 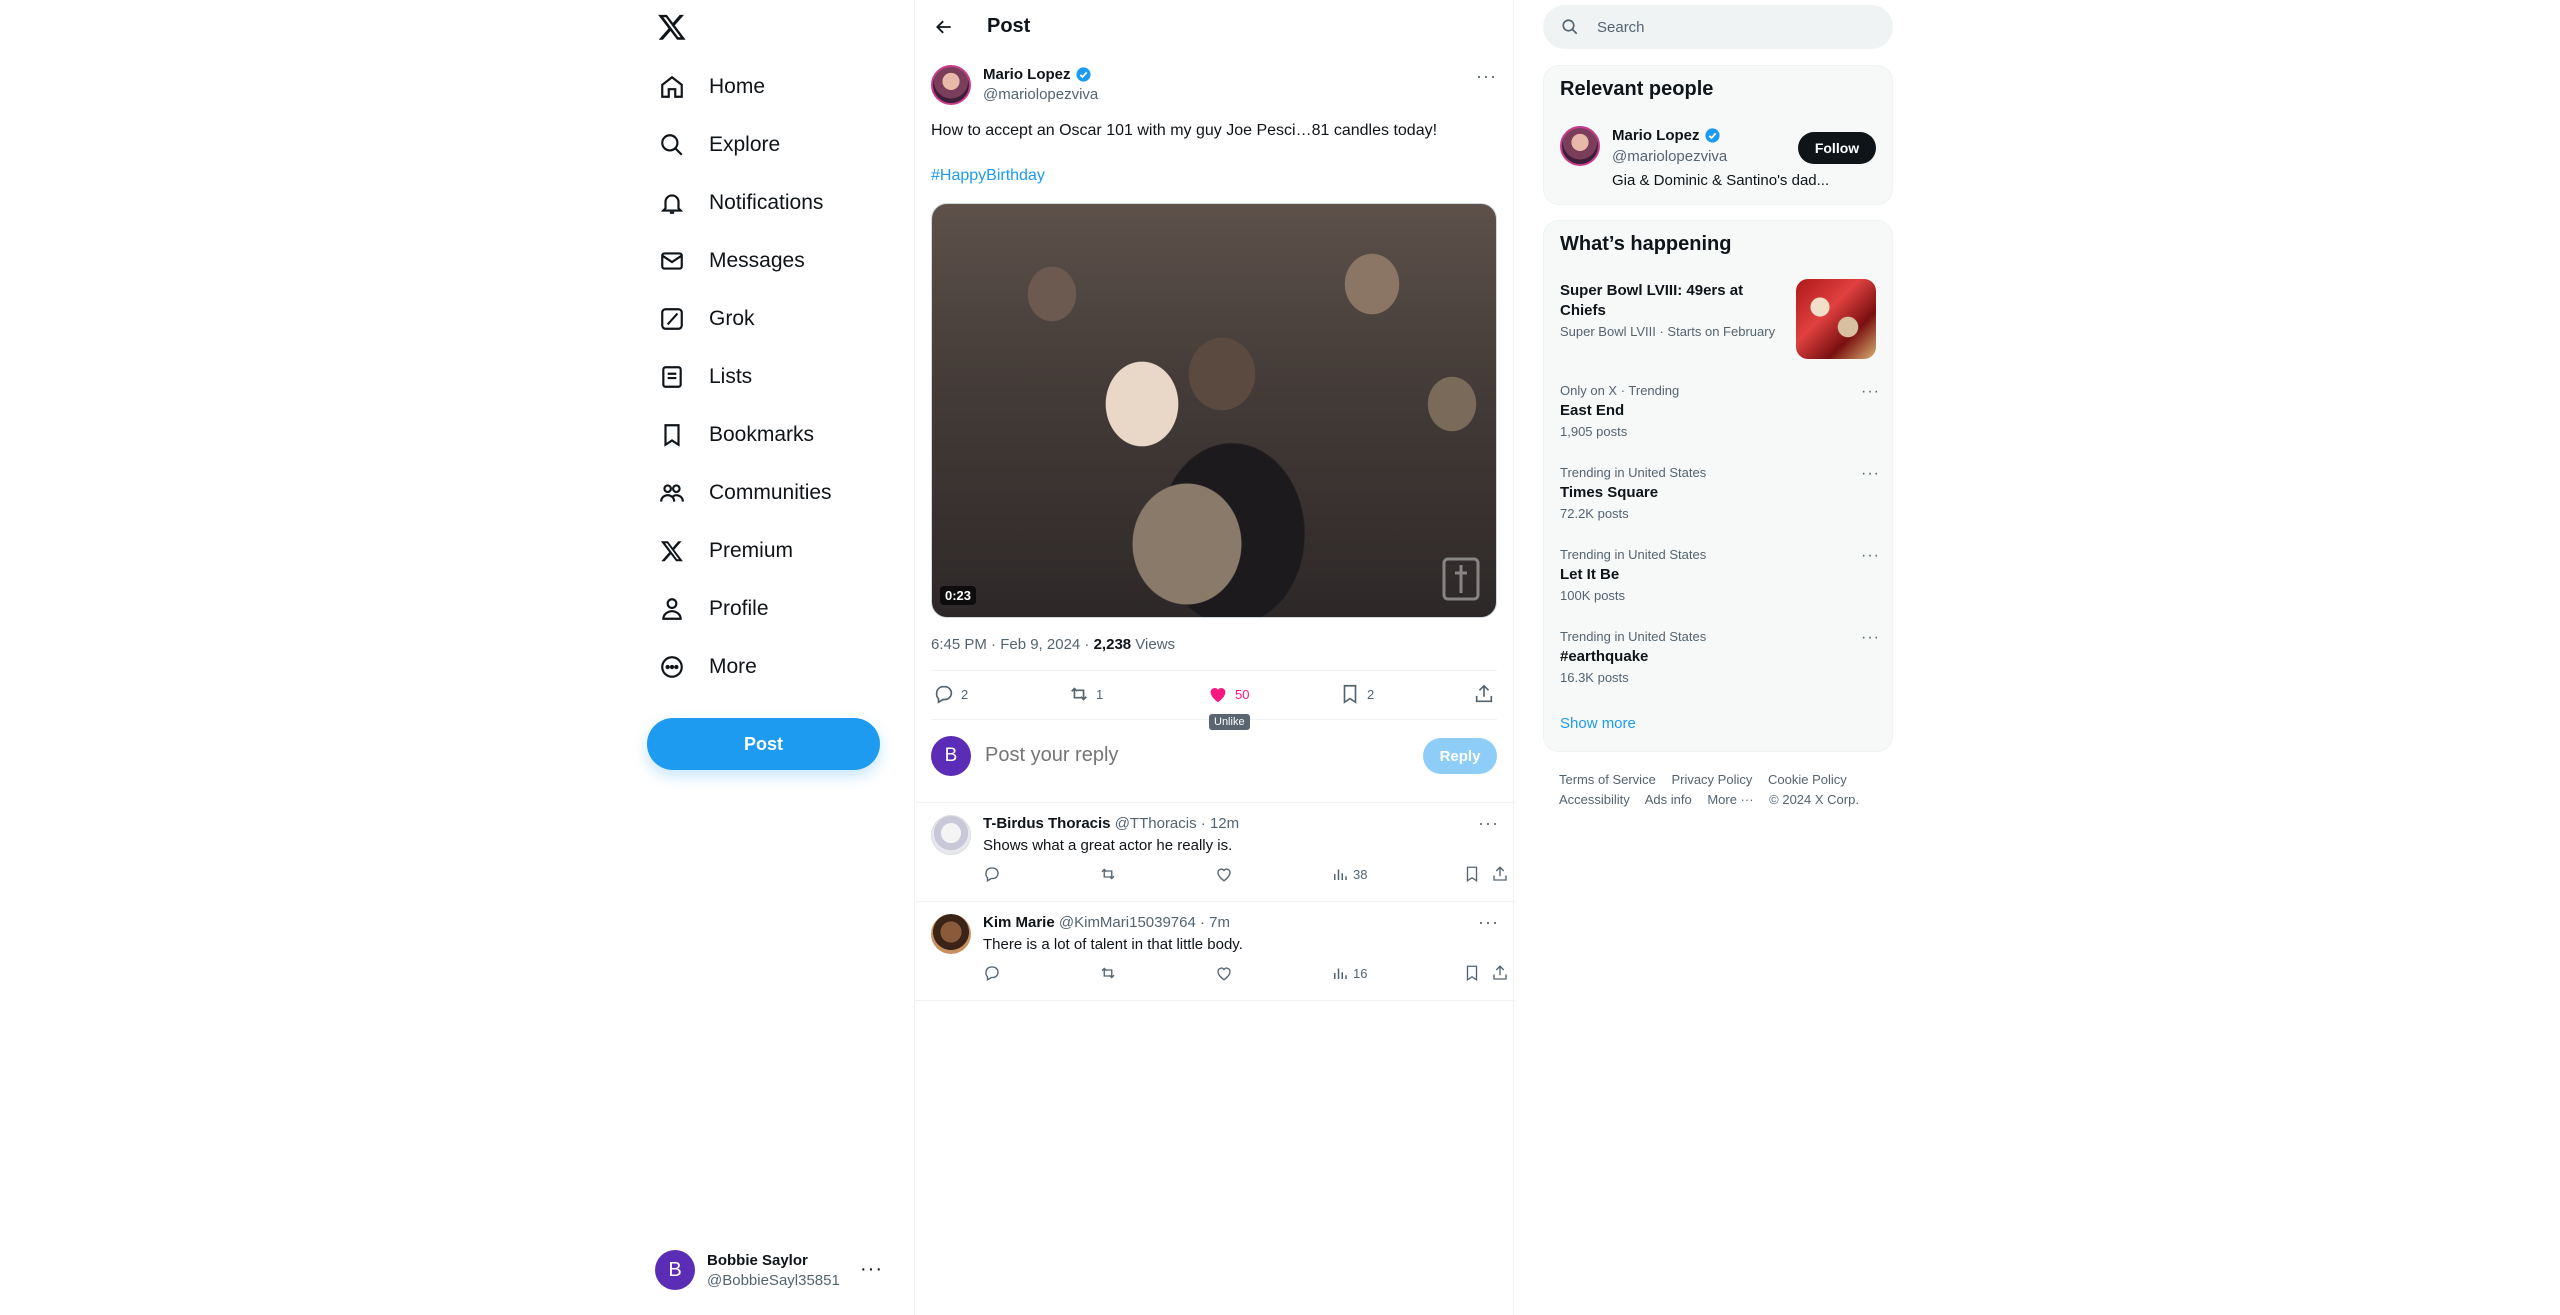 What do you see at coordinates (1637, 89) in the screenshot?
I see `panel-title: Relevant people` at bounding box center [1637, 89].